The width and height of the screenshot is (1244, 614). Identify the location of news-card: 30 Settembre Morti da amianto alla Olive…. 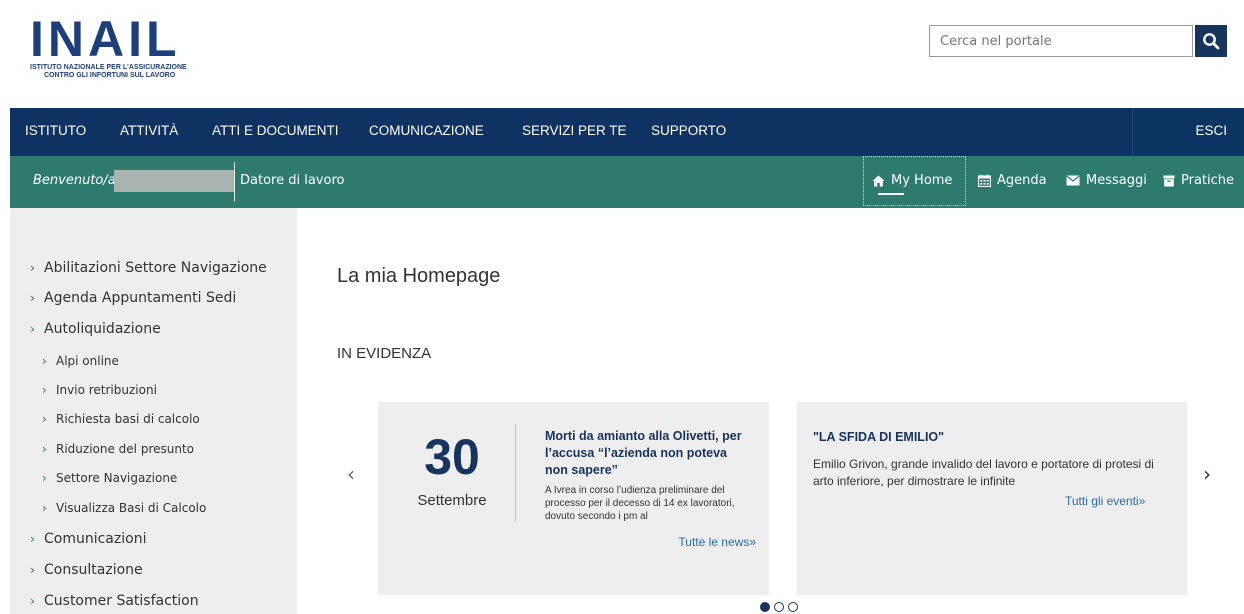
(573, 498).